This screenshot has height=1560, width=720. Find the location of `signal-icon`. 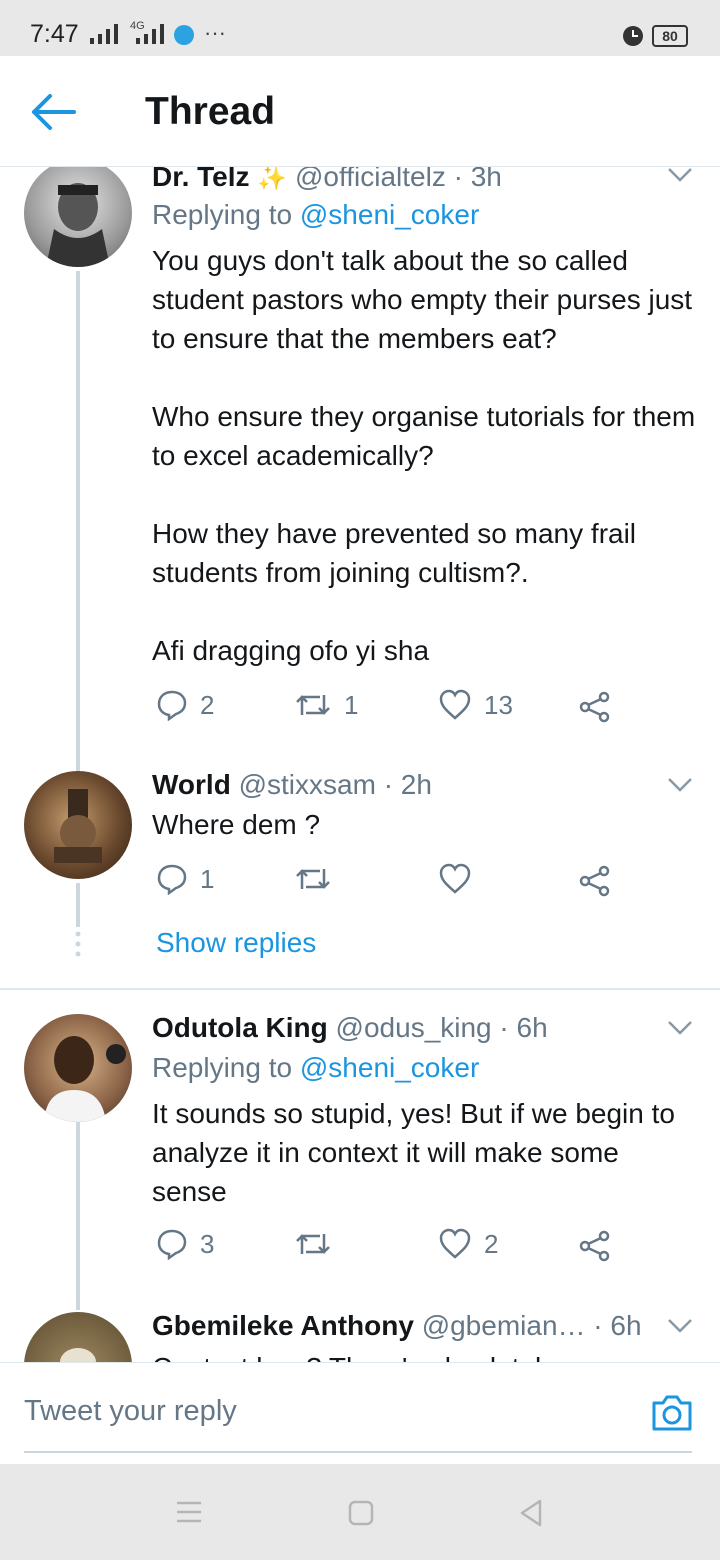

signal-icon is located at coordinates (104, 34).